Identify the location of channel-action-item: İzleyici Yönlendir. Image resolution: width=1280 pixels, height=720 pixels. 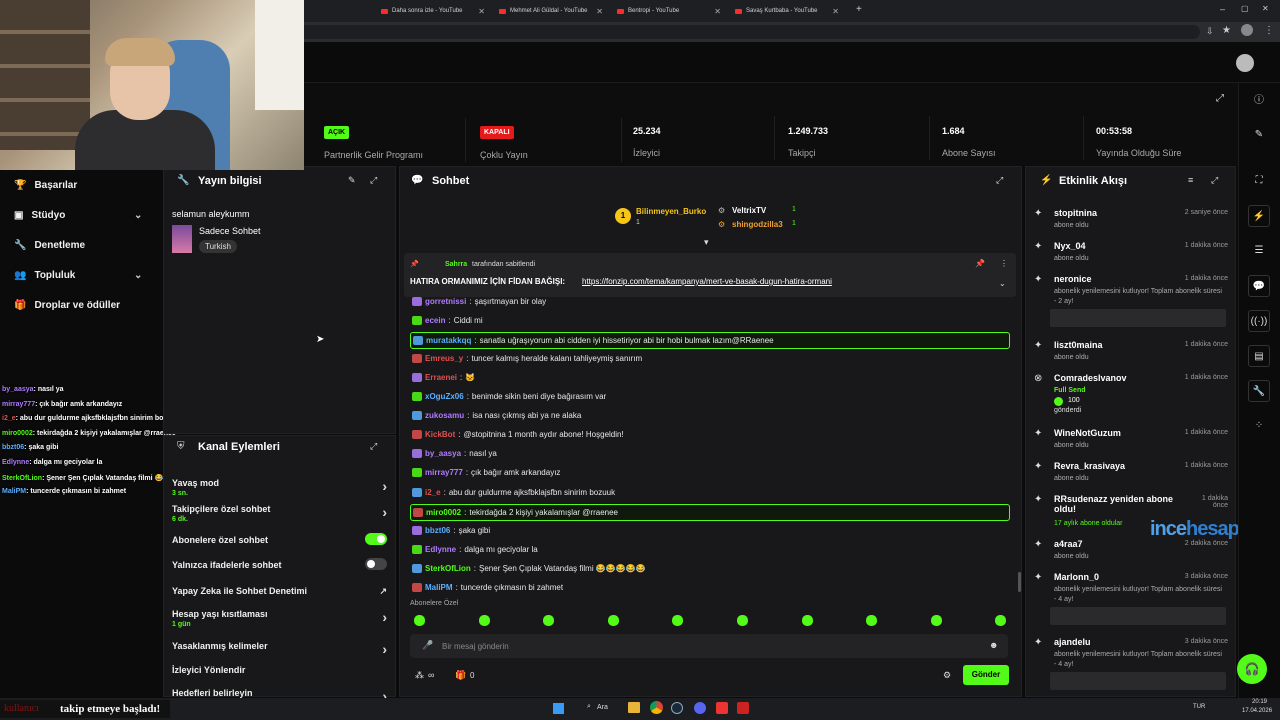
(279, 670).